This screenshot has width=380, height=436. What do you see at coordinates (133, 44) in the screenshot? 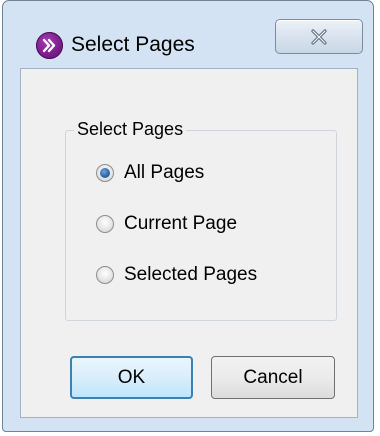
I see `dialog-title: Select Pages` at bounding box center [133, 44].